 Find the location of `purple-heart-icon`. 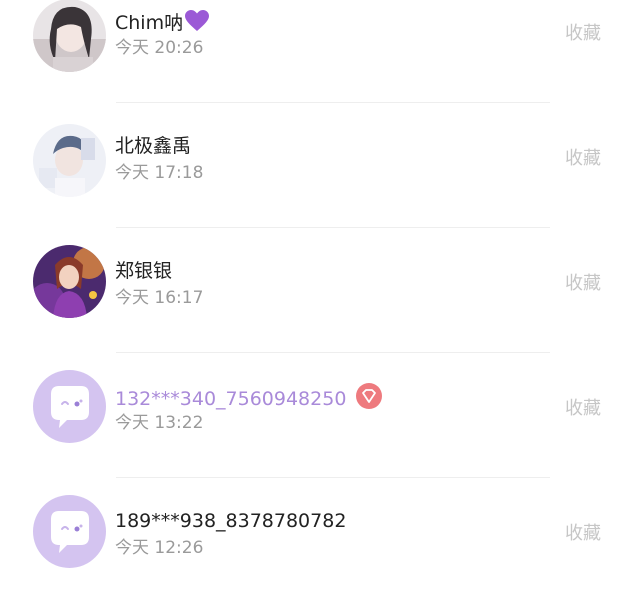

purple-heart-icon is located at coordinates (197, 20).